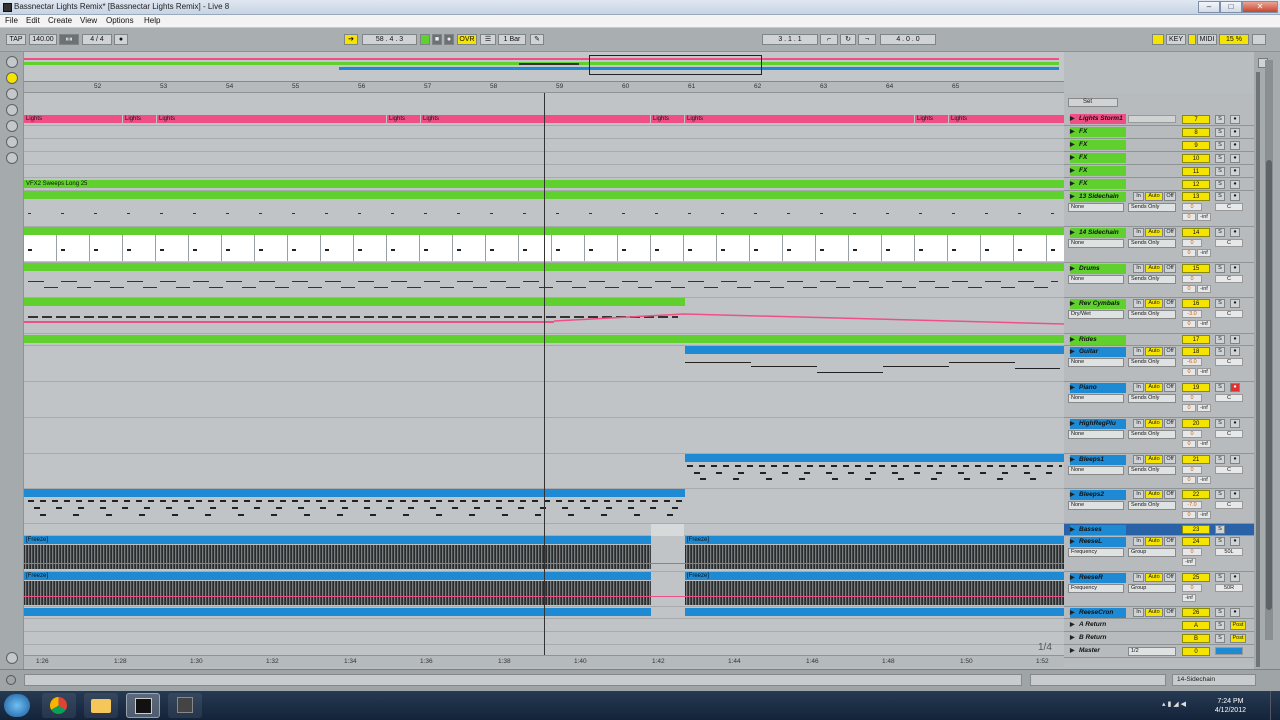  Describe the element at coordinates (1159, 158) in the screenshot. I see `track-fx: FX 10 S ●` at that location.